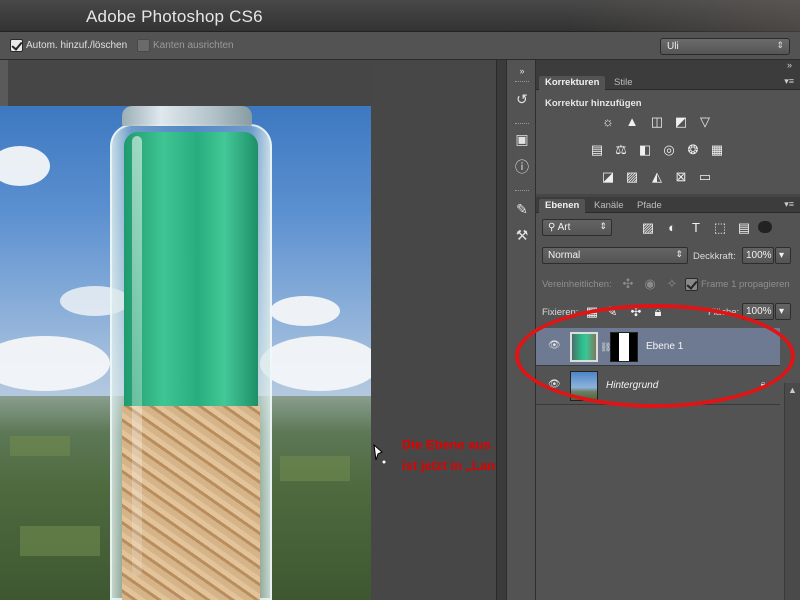  I want to click on color-lookup-icon: ▦, so click(717, 150).